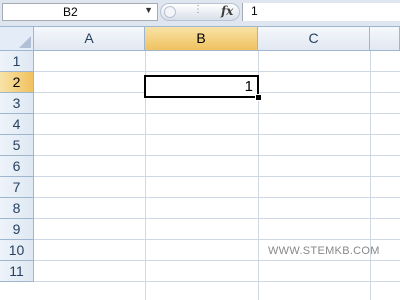 This screenshot has height=300, width=400. Describe the element at coordinates (17, 250) in the screenshot. I see `row-header-10: 10` at that location.